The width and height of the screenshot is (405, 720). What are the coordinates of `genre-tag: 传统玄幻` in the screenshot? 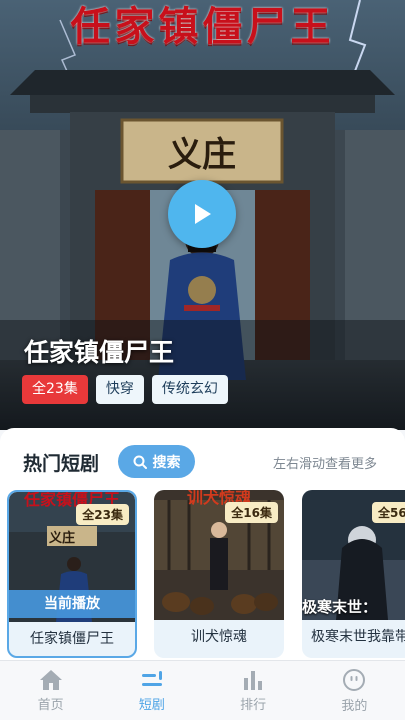 It's located at (189, 389).